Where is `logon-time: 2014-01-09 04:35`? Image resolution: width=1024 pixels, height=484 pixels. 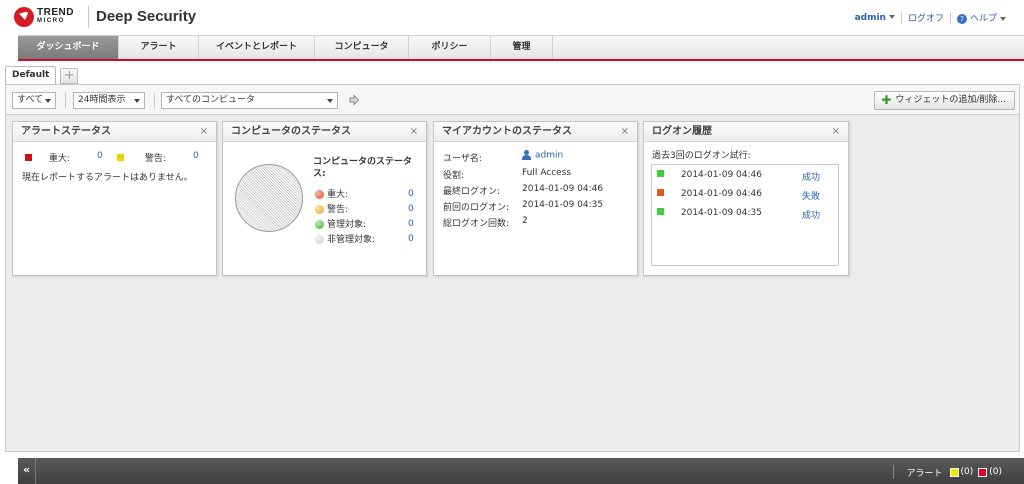
logon-time: 2014-01-09 04:35 is located at coordinates (721, 213).